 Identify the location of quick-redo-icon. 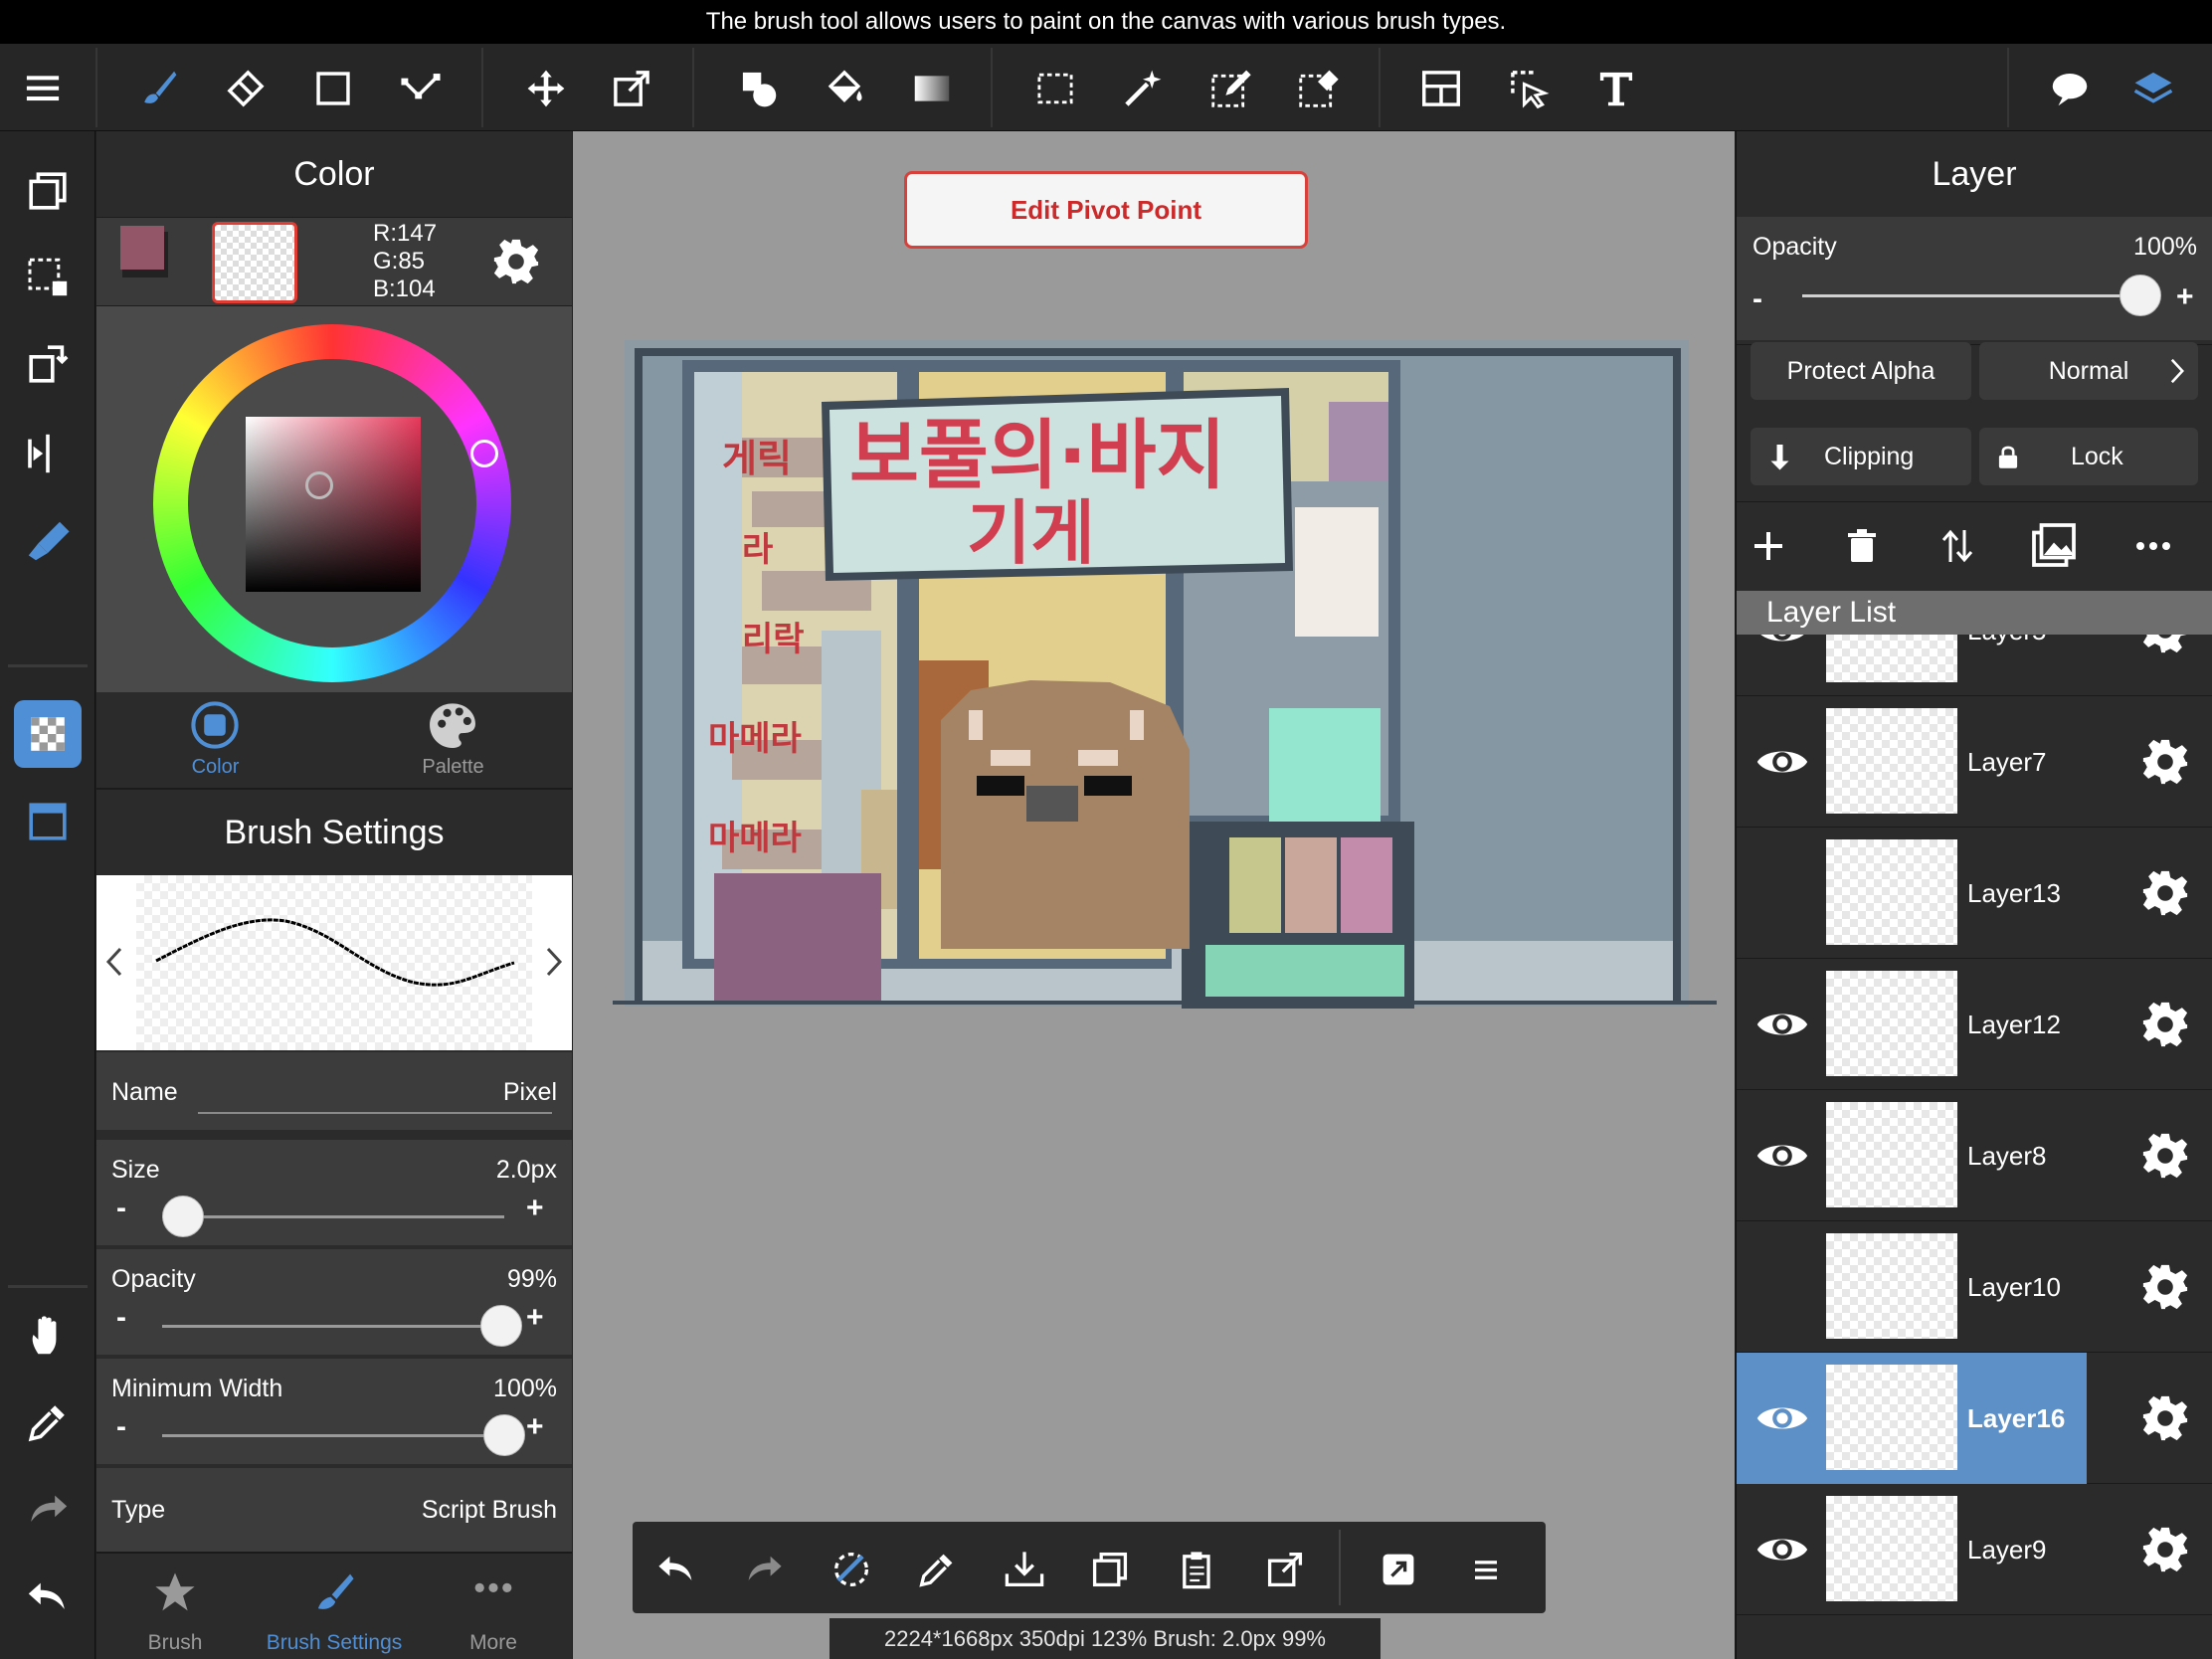
(764, 1569).